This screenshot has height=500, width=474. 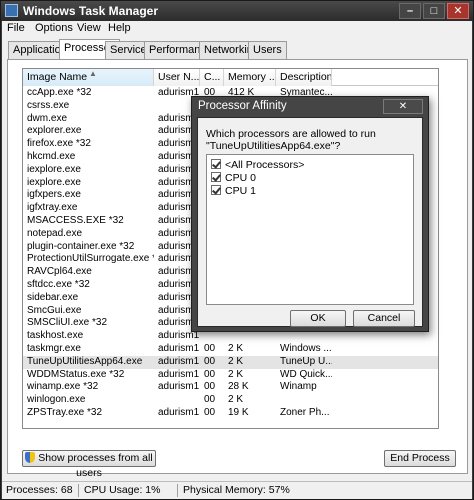 I want to click on process-image-name: igfxtray.exe, so click(x=52, y=208).